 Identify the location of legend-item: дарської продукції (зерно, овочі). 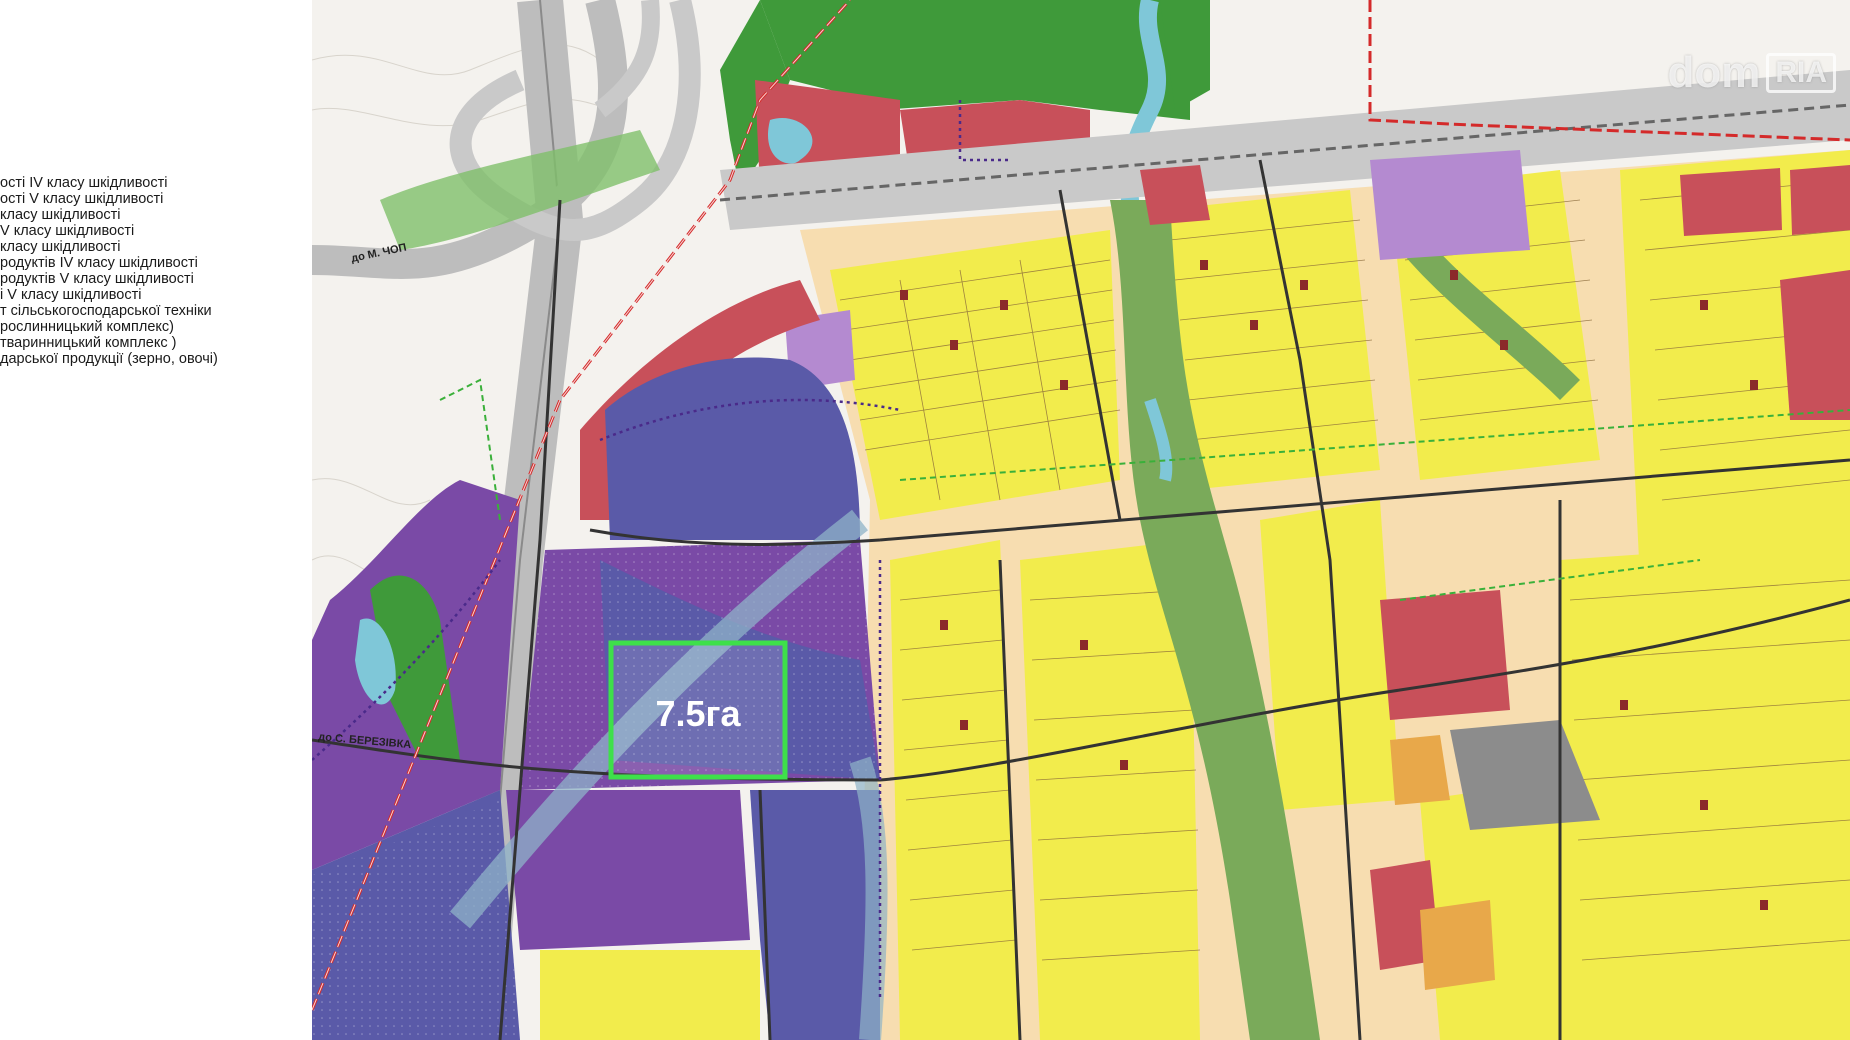
(109, 359).